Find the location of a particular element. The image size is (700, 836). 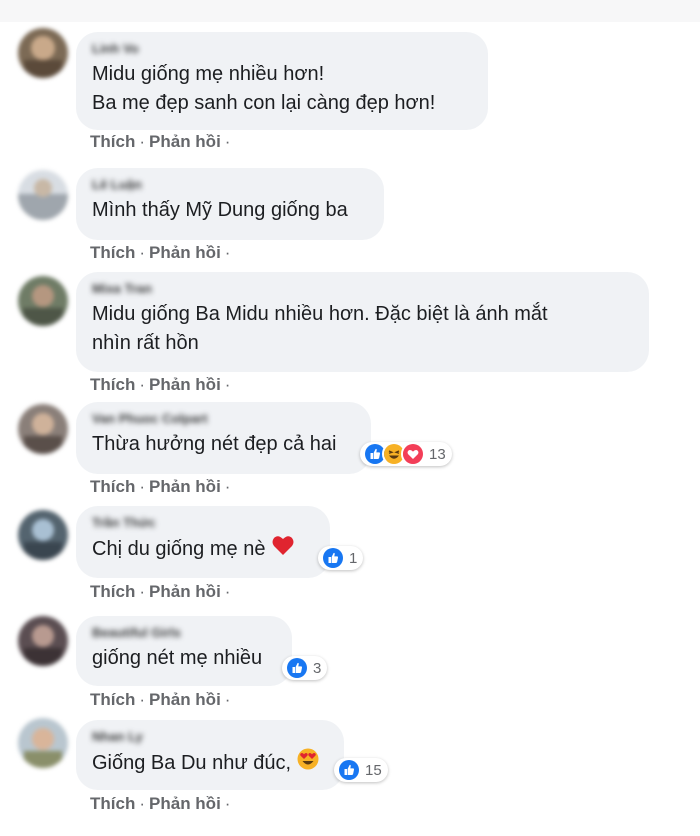

comment-bubble: Nhan Ly Giống Ba Du như đúc, is located at coordinates (210, 755).